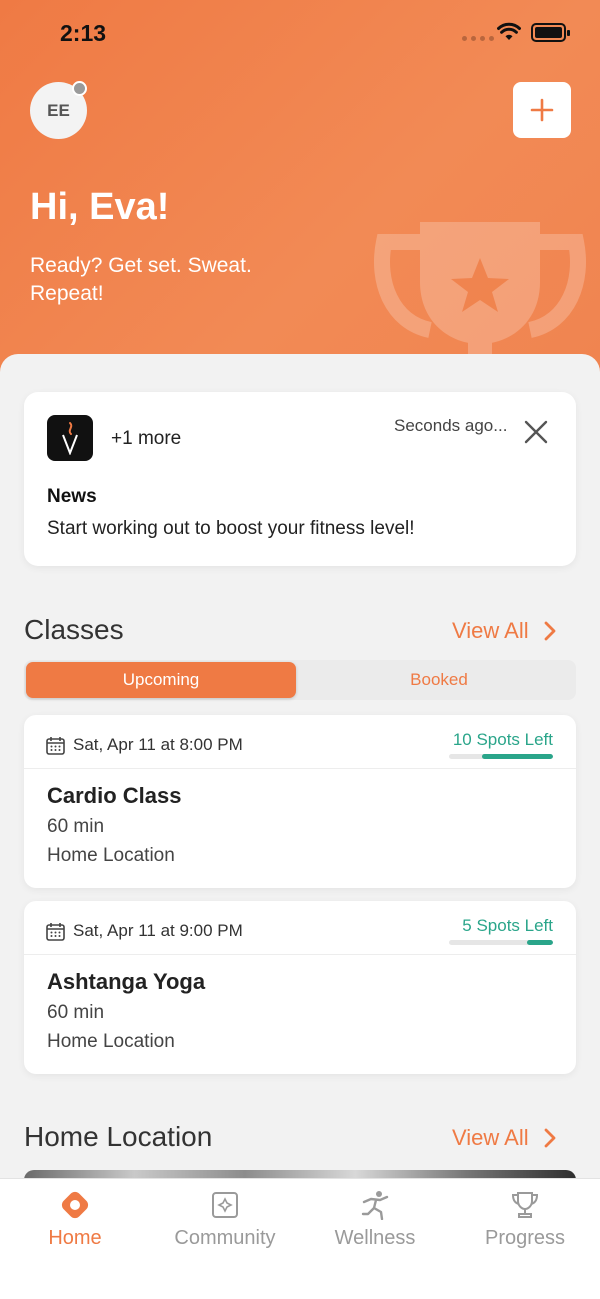  I want to click on close-icon, so click(536, 432).